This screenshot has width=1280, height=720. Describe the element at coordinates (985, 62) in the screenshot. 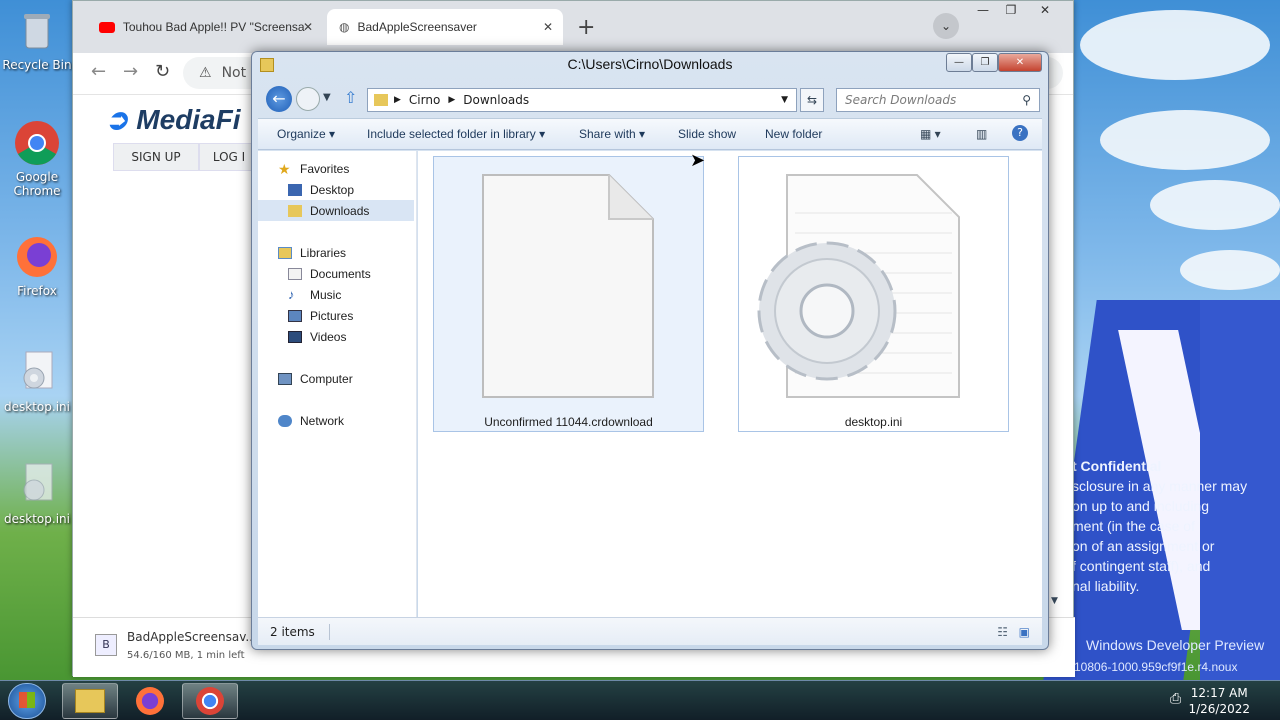

I see `maximize-button: ❐` at that location.